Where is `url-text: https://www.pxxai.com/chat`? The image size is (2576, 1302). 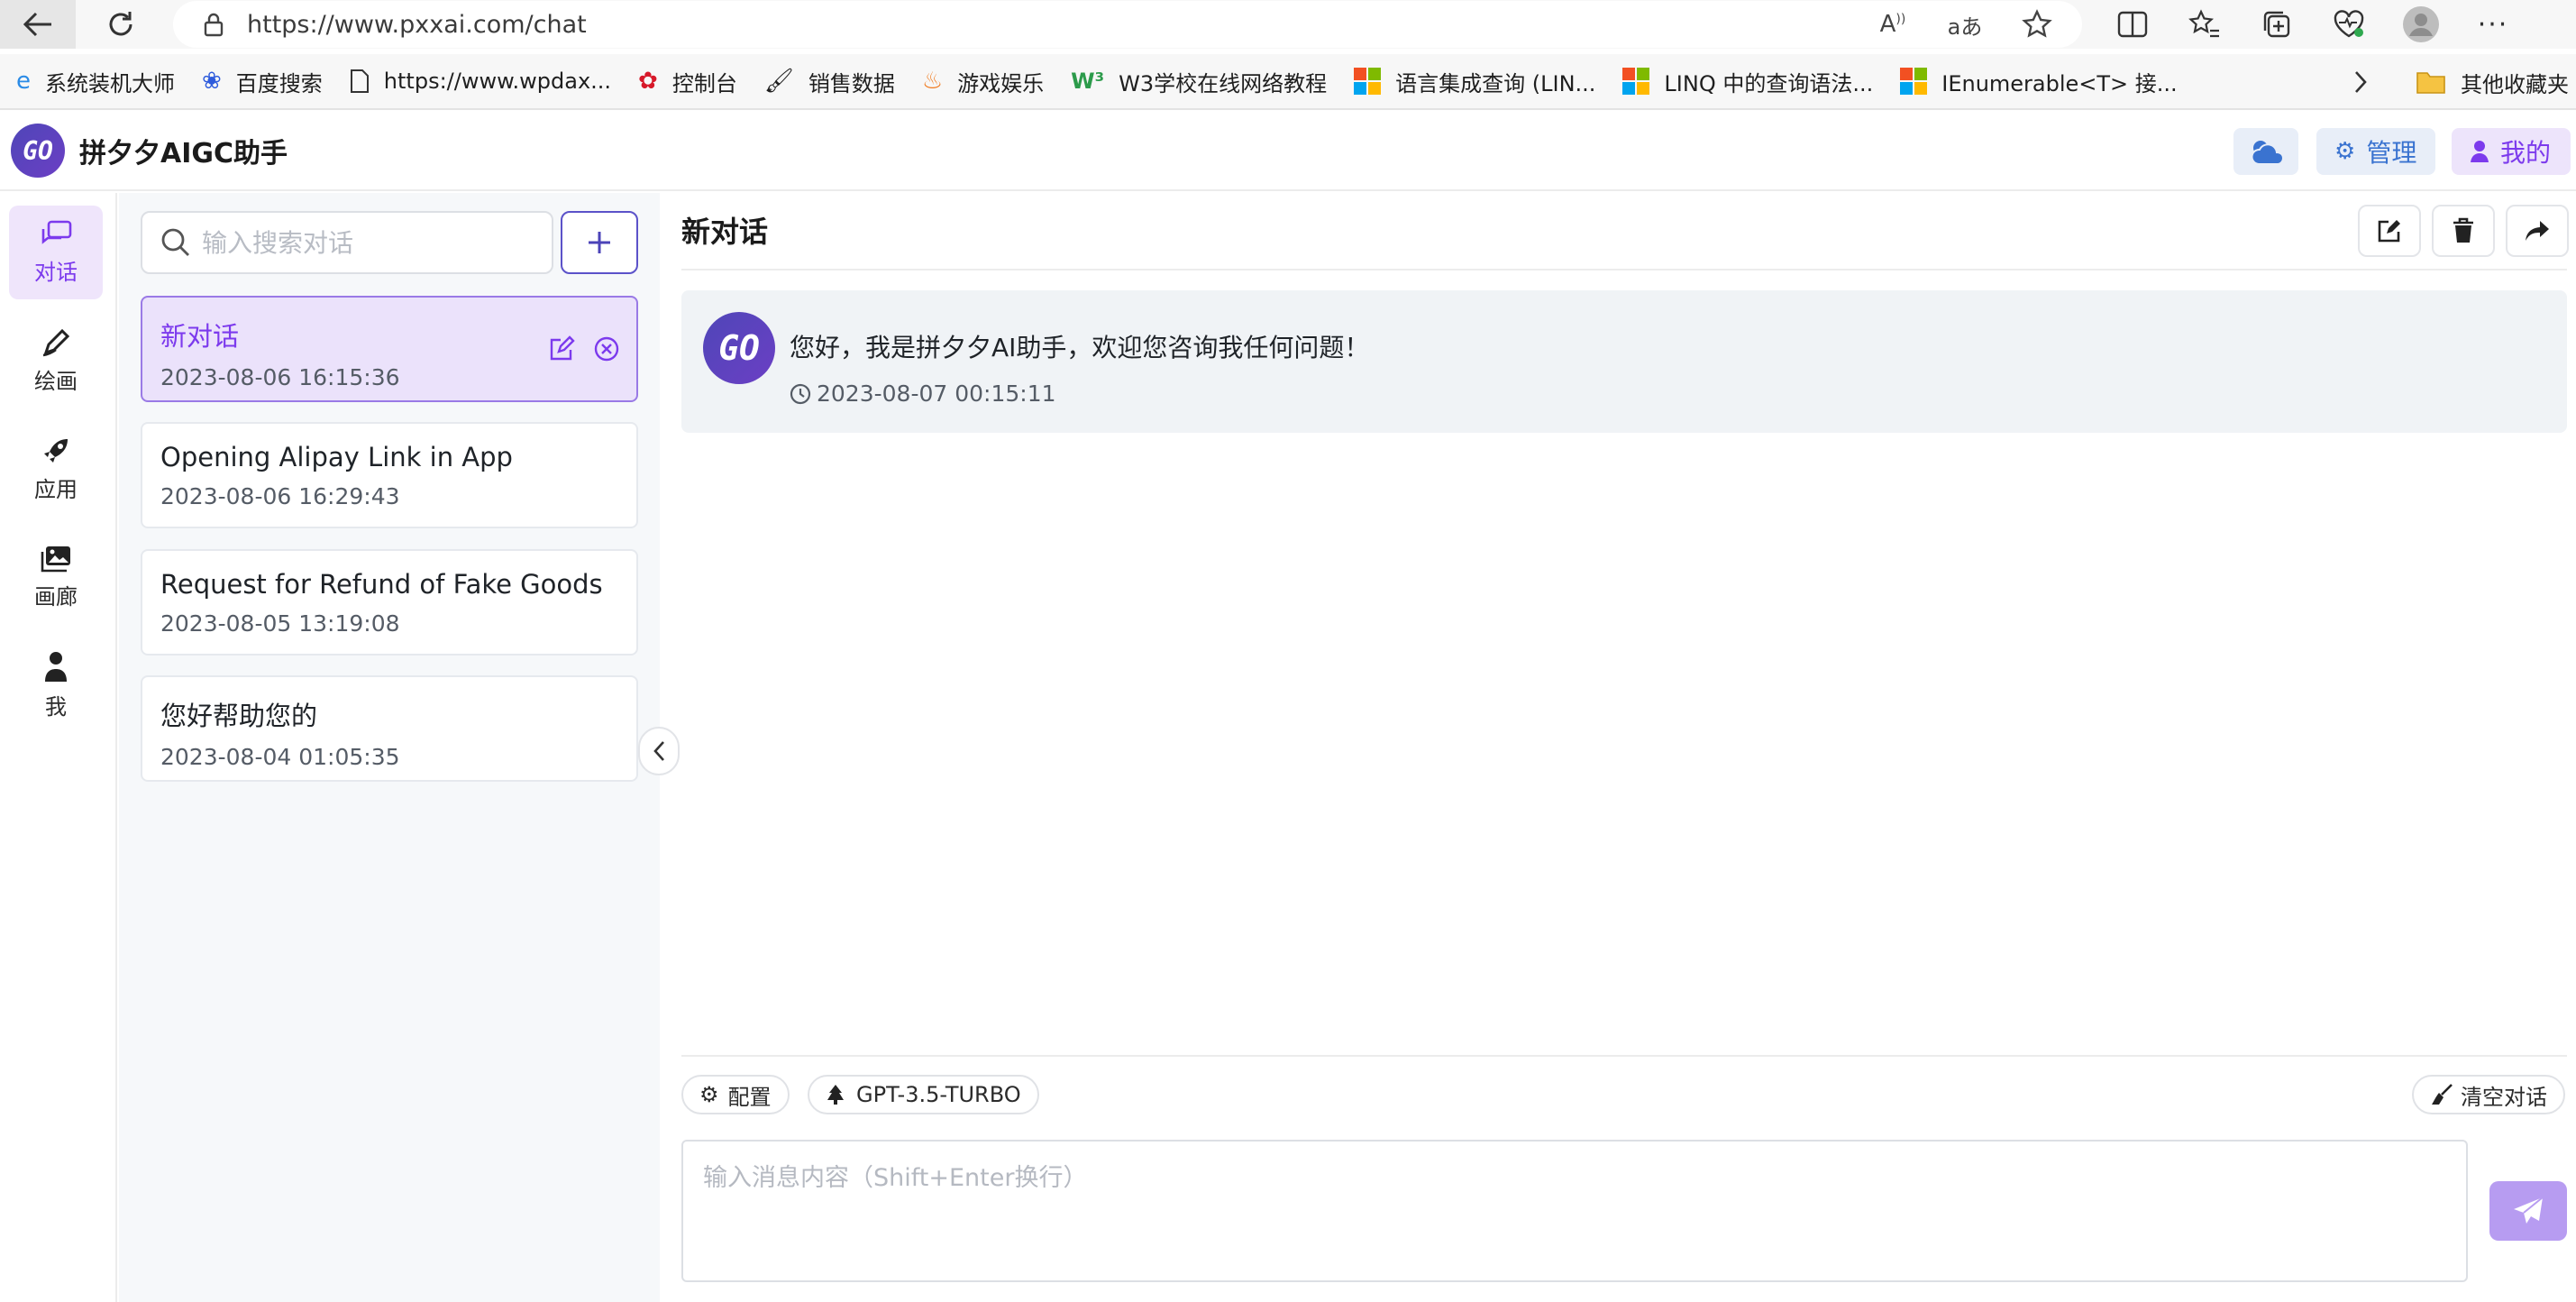
url-text: https://www.pxxai.com/chat is located at coordinates (417, 24).